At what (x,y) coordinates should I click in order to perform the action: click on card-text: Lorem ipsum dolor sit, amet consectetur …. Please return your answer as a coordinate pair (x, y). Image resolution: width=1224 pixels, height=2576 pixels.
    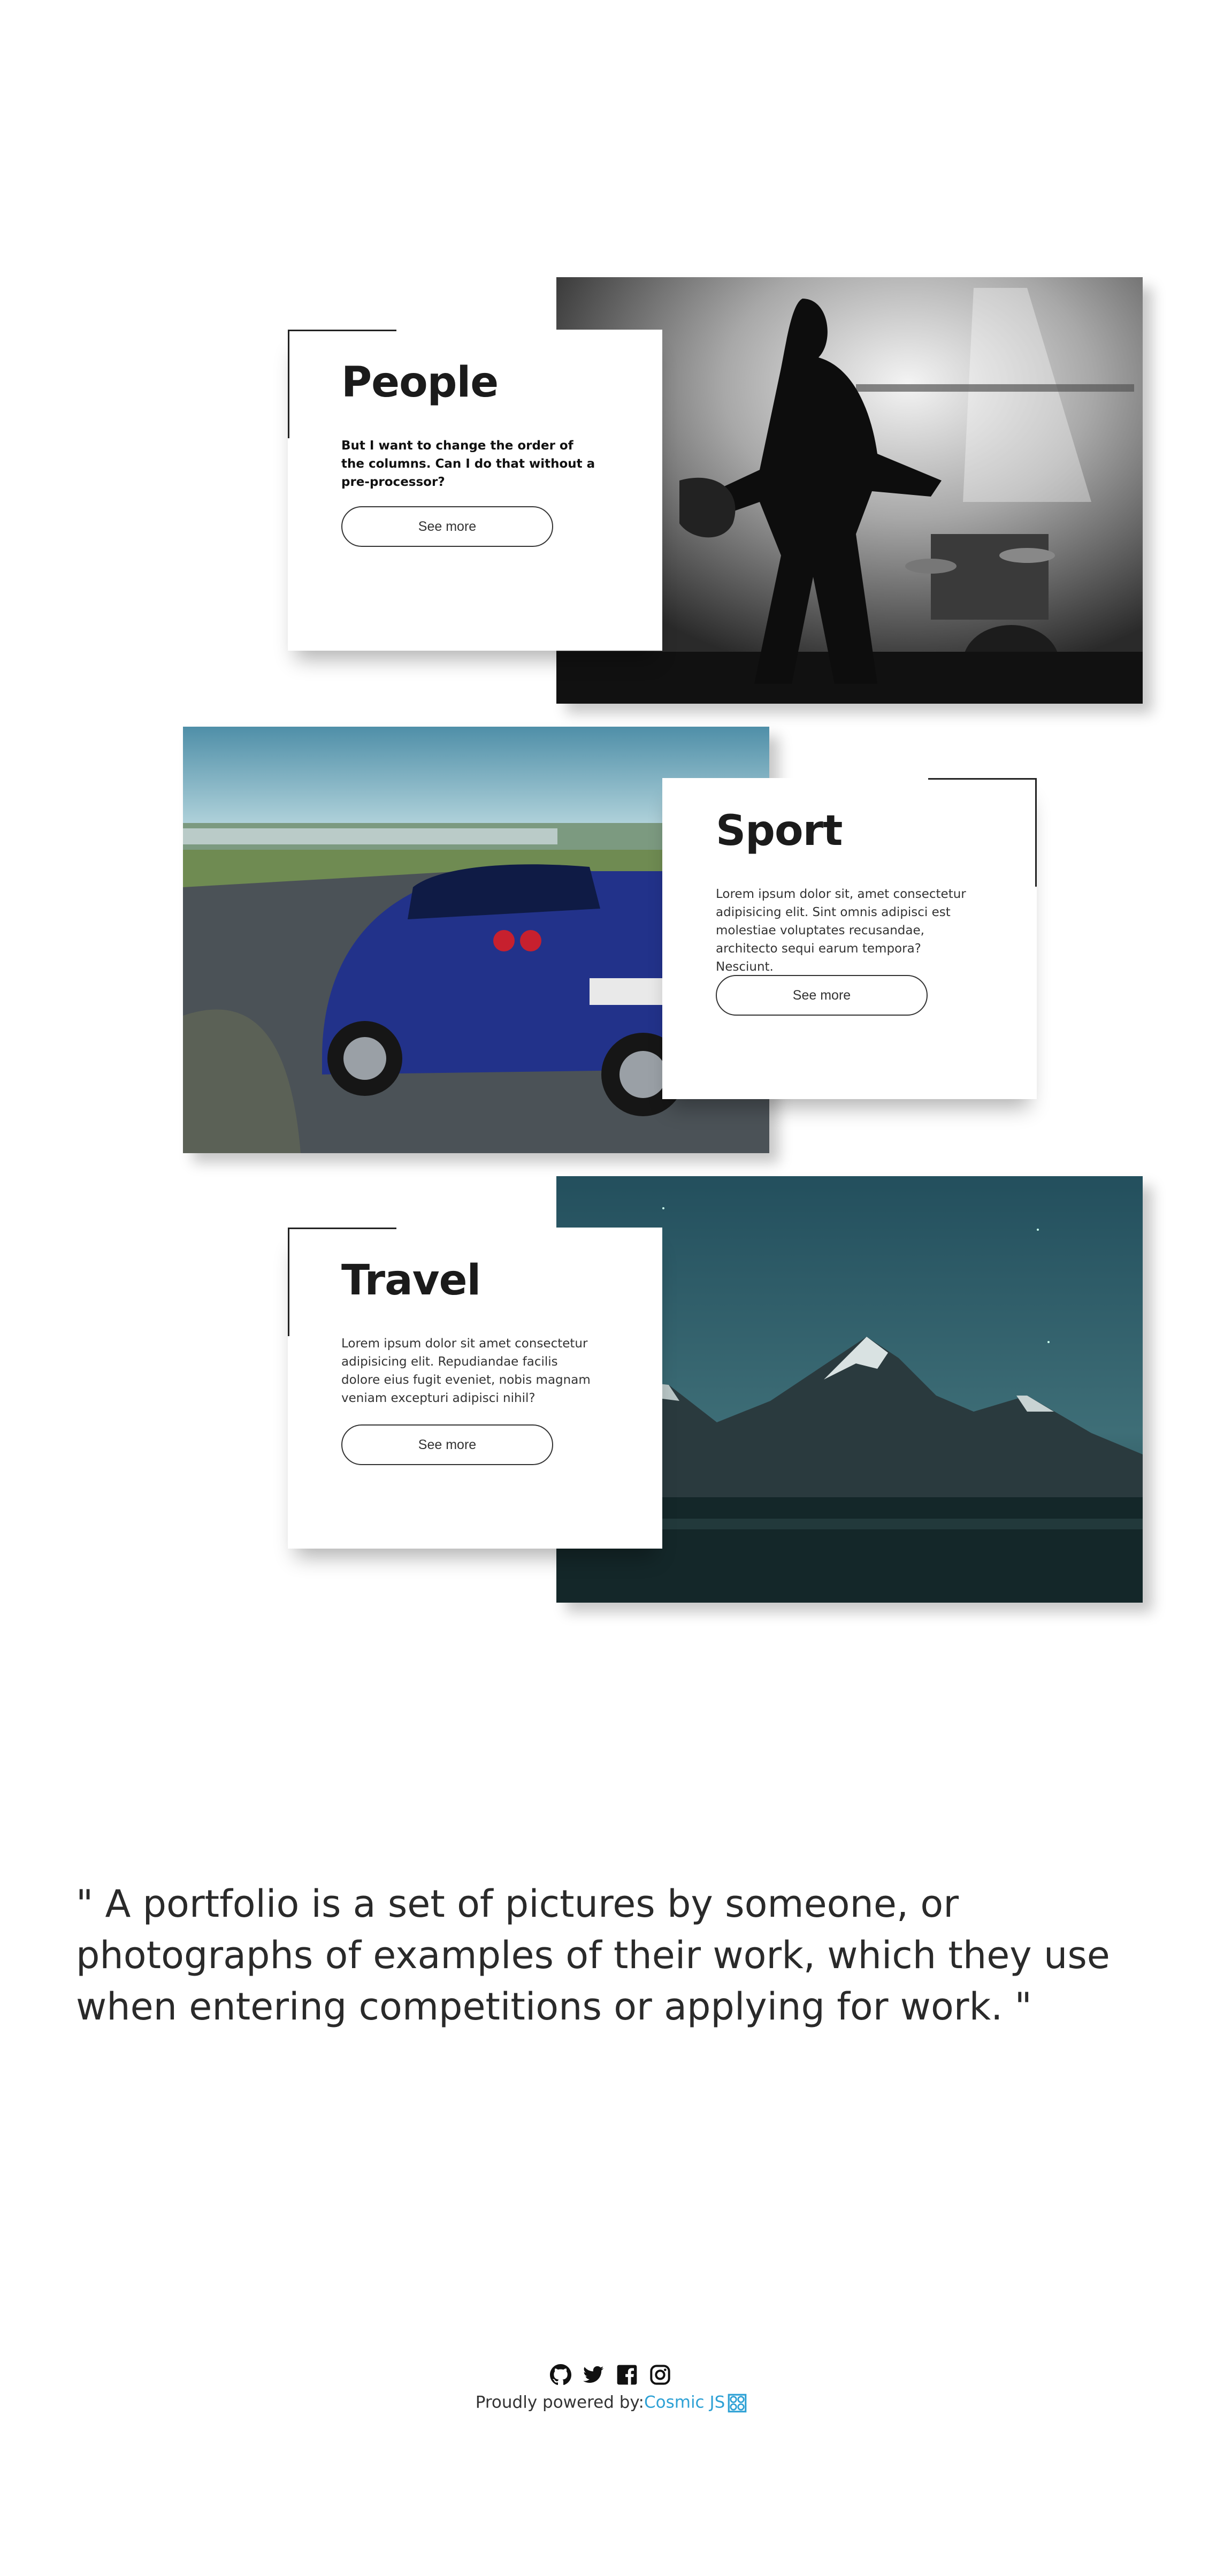
    Looking at the image, I should click on (841, 930).